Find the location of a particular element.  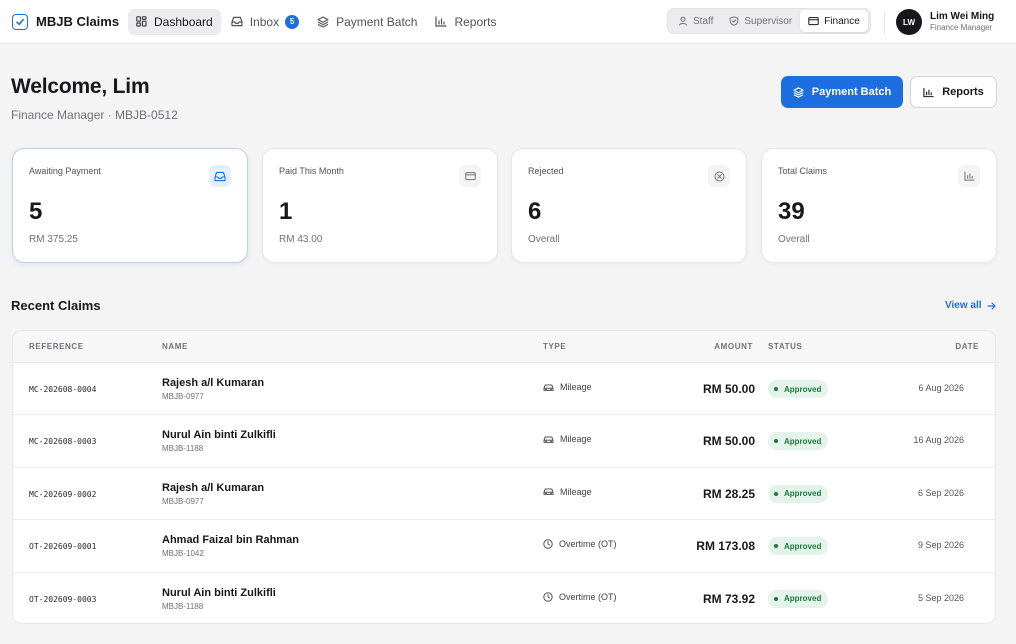

column-header-status: STATUS is located at coordinates (785, 346).